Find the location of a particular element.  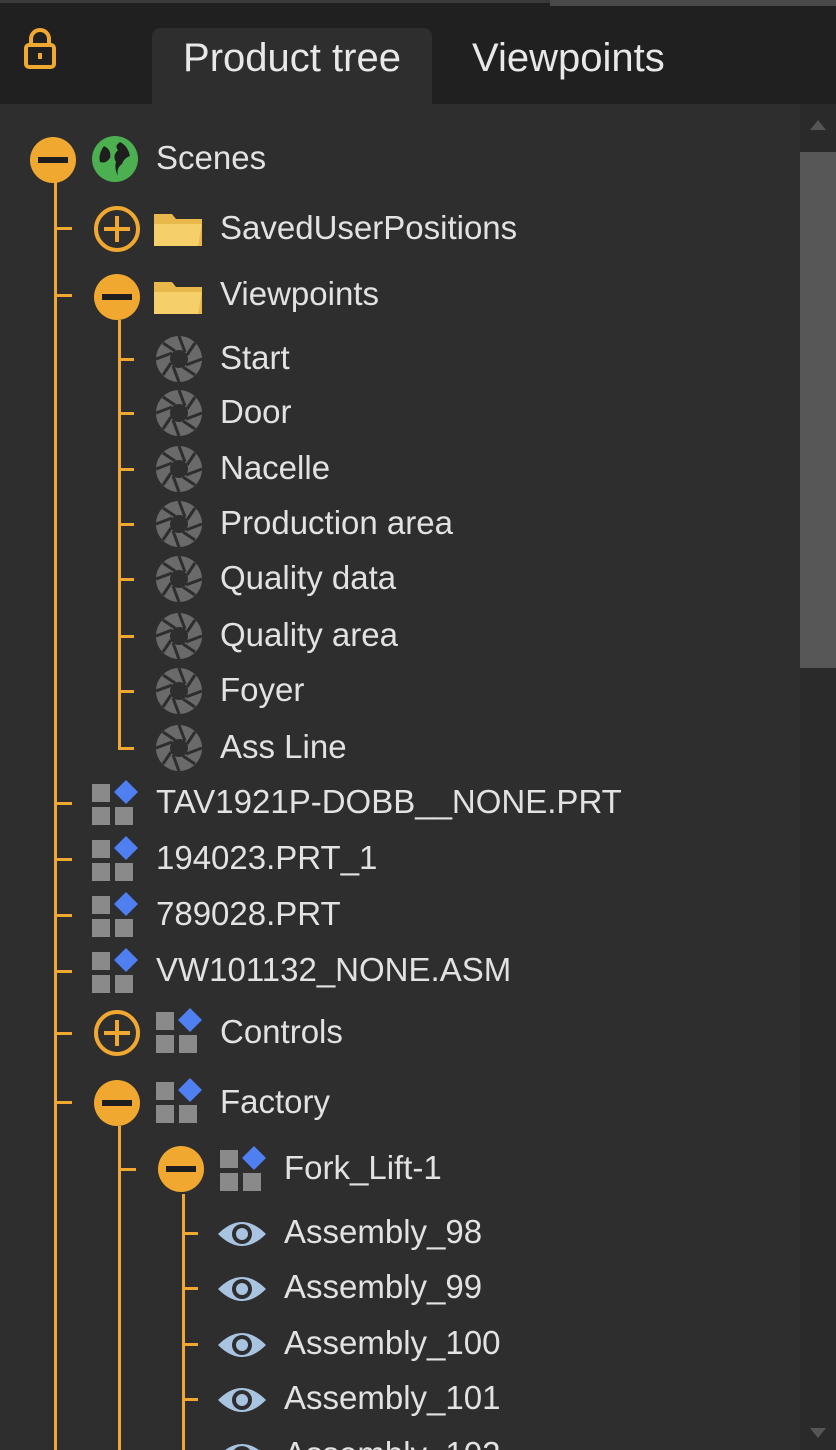

tab-product-tree: Product tree is located at coordinates (292, 66).